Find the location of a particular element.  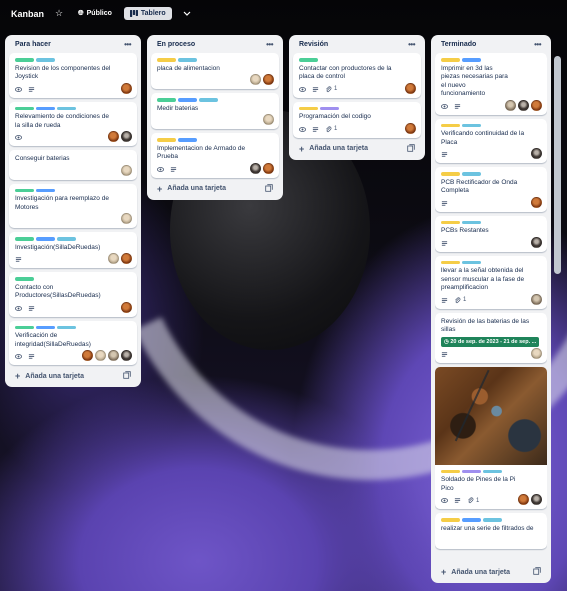

list-scrollbar is located at coordinates (557, 165).